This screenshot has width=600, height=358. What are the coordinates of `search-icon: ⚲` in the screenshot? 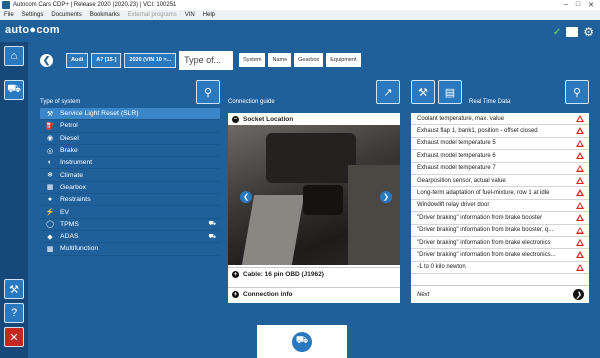 It's located at (577, 92).